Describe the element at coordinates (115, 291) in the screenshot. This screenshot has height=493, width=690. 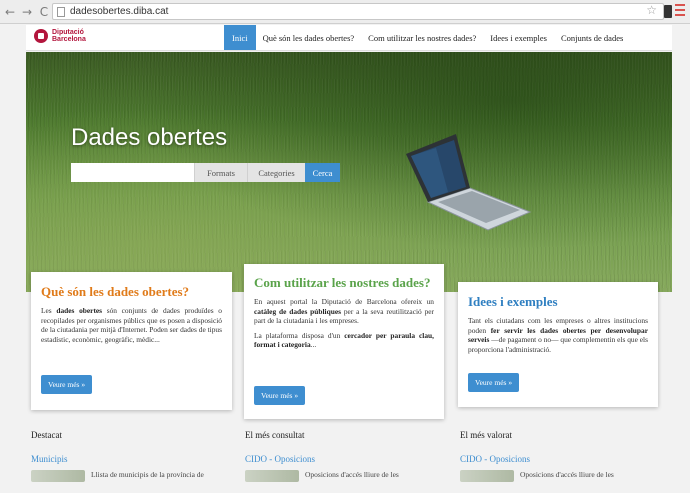
I see `card-title: Què són les dades obertes?` at that location.